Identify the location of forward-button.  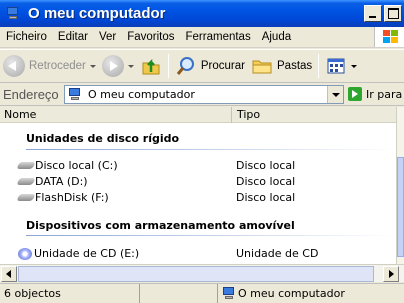
(118, 66).